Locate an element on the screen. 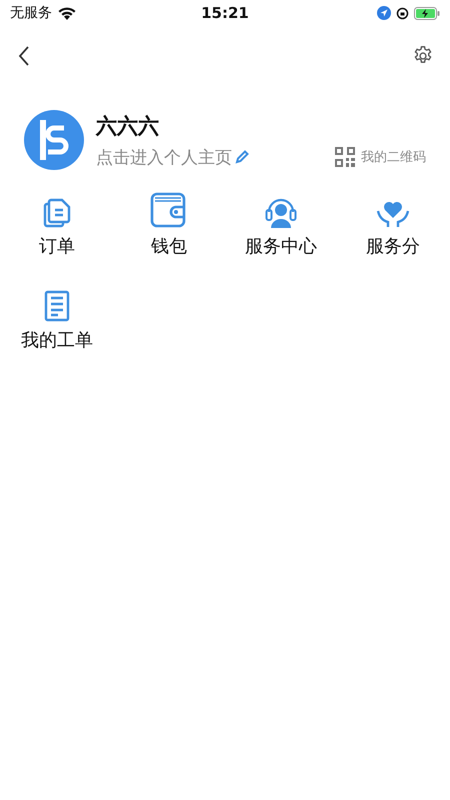 The image size is (450, 800). avatar-logo-icon is located at coordinates (54, 140).